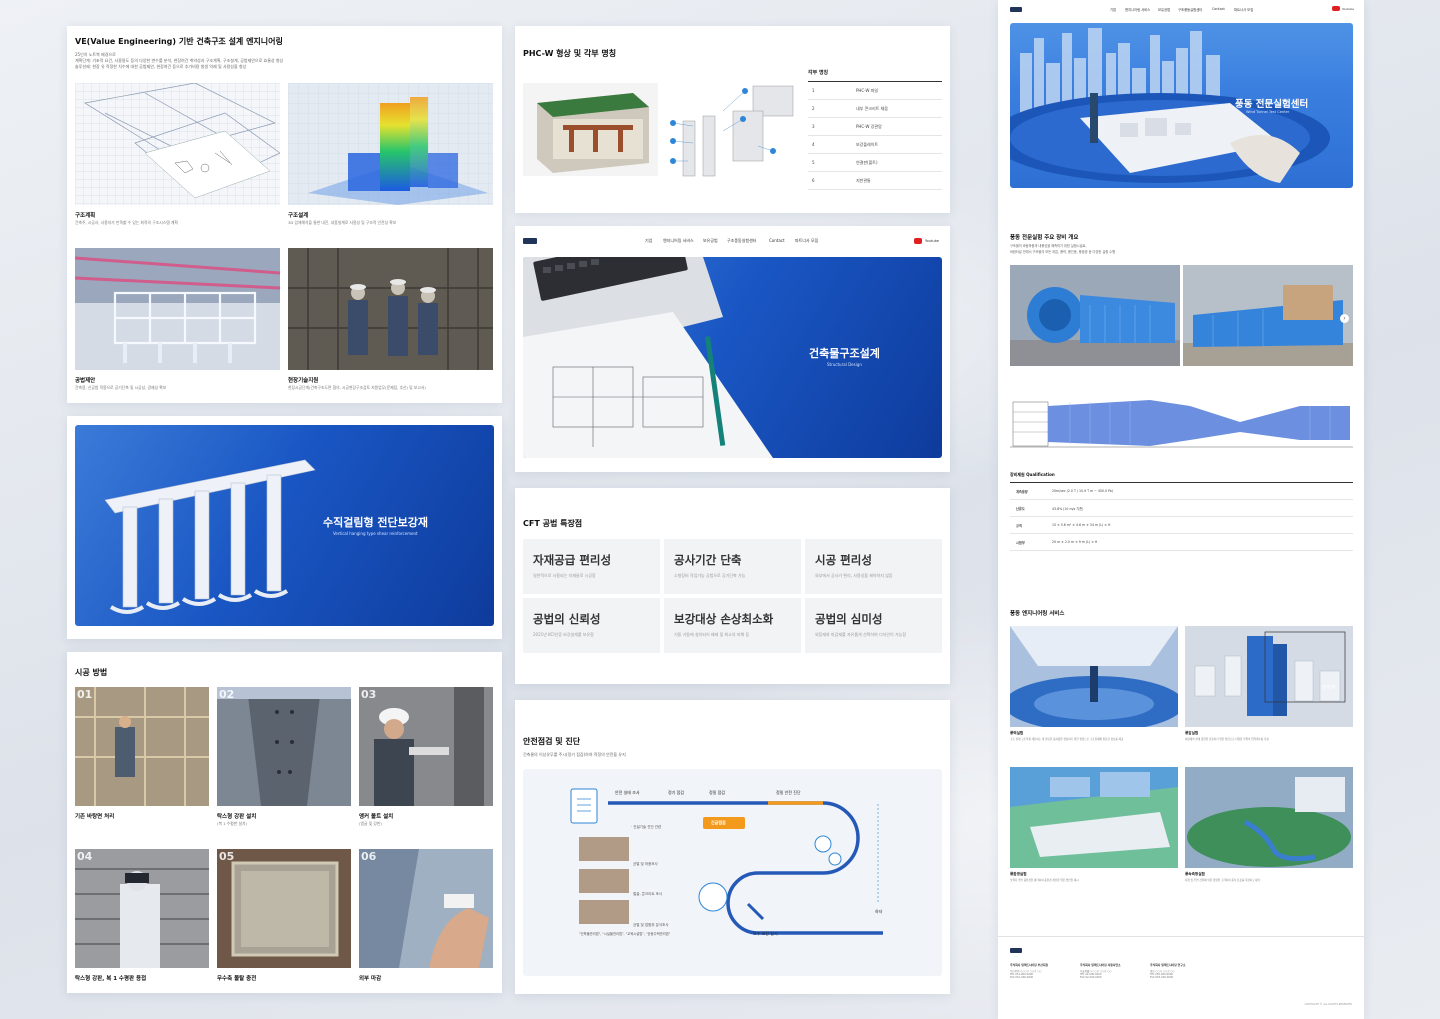  What do you see at coordinates (370, 979) in the screenshot?
I see `step-label: 외부 마감` at bounding box center [370, 979].